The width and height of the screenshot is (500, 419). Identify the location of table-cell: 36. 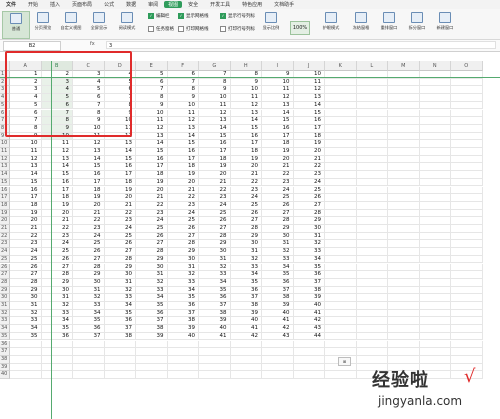
(57, 336).